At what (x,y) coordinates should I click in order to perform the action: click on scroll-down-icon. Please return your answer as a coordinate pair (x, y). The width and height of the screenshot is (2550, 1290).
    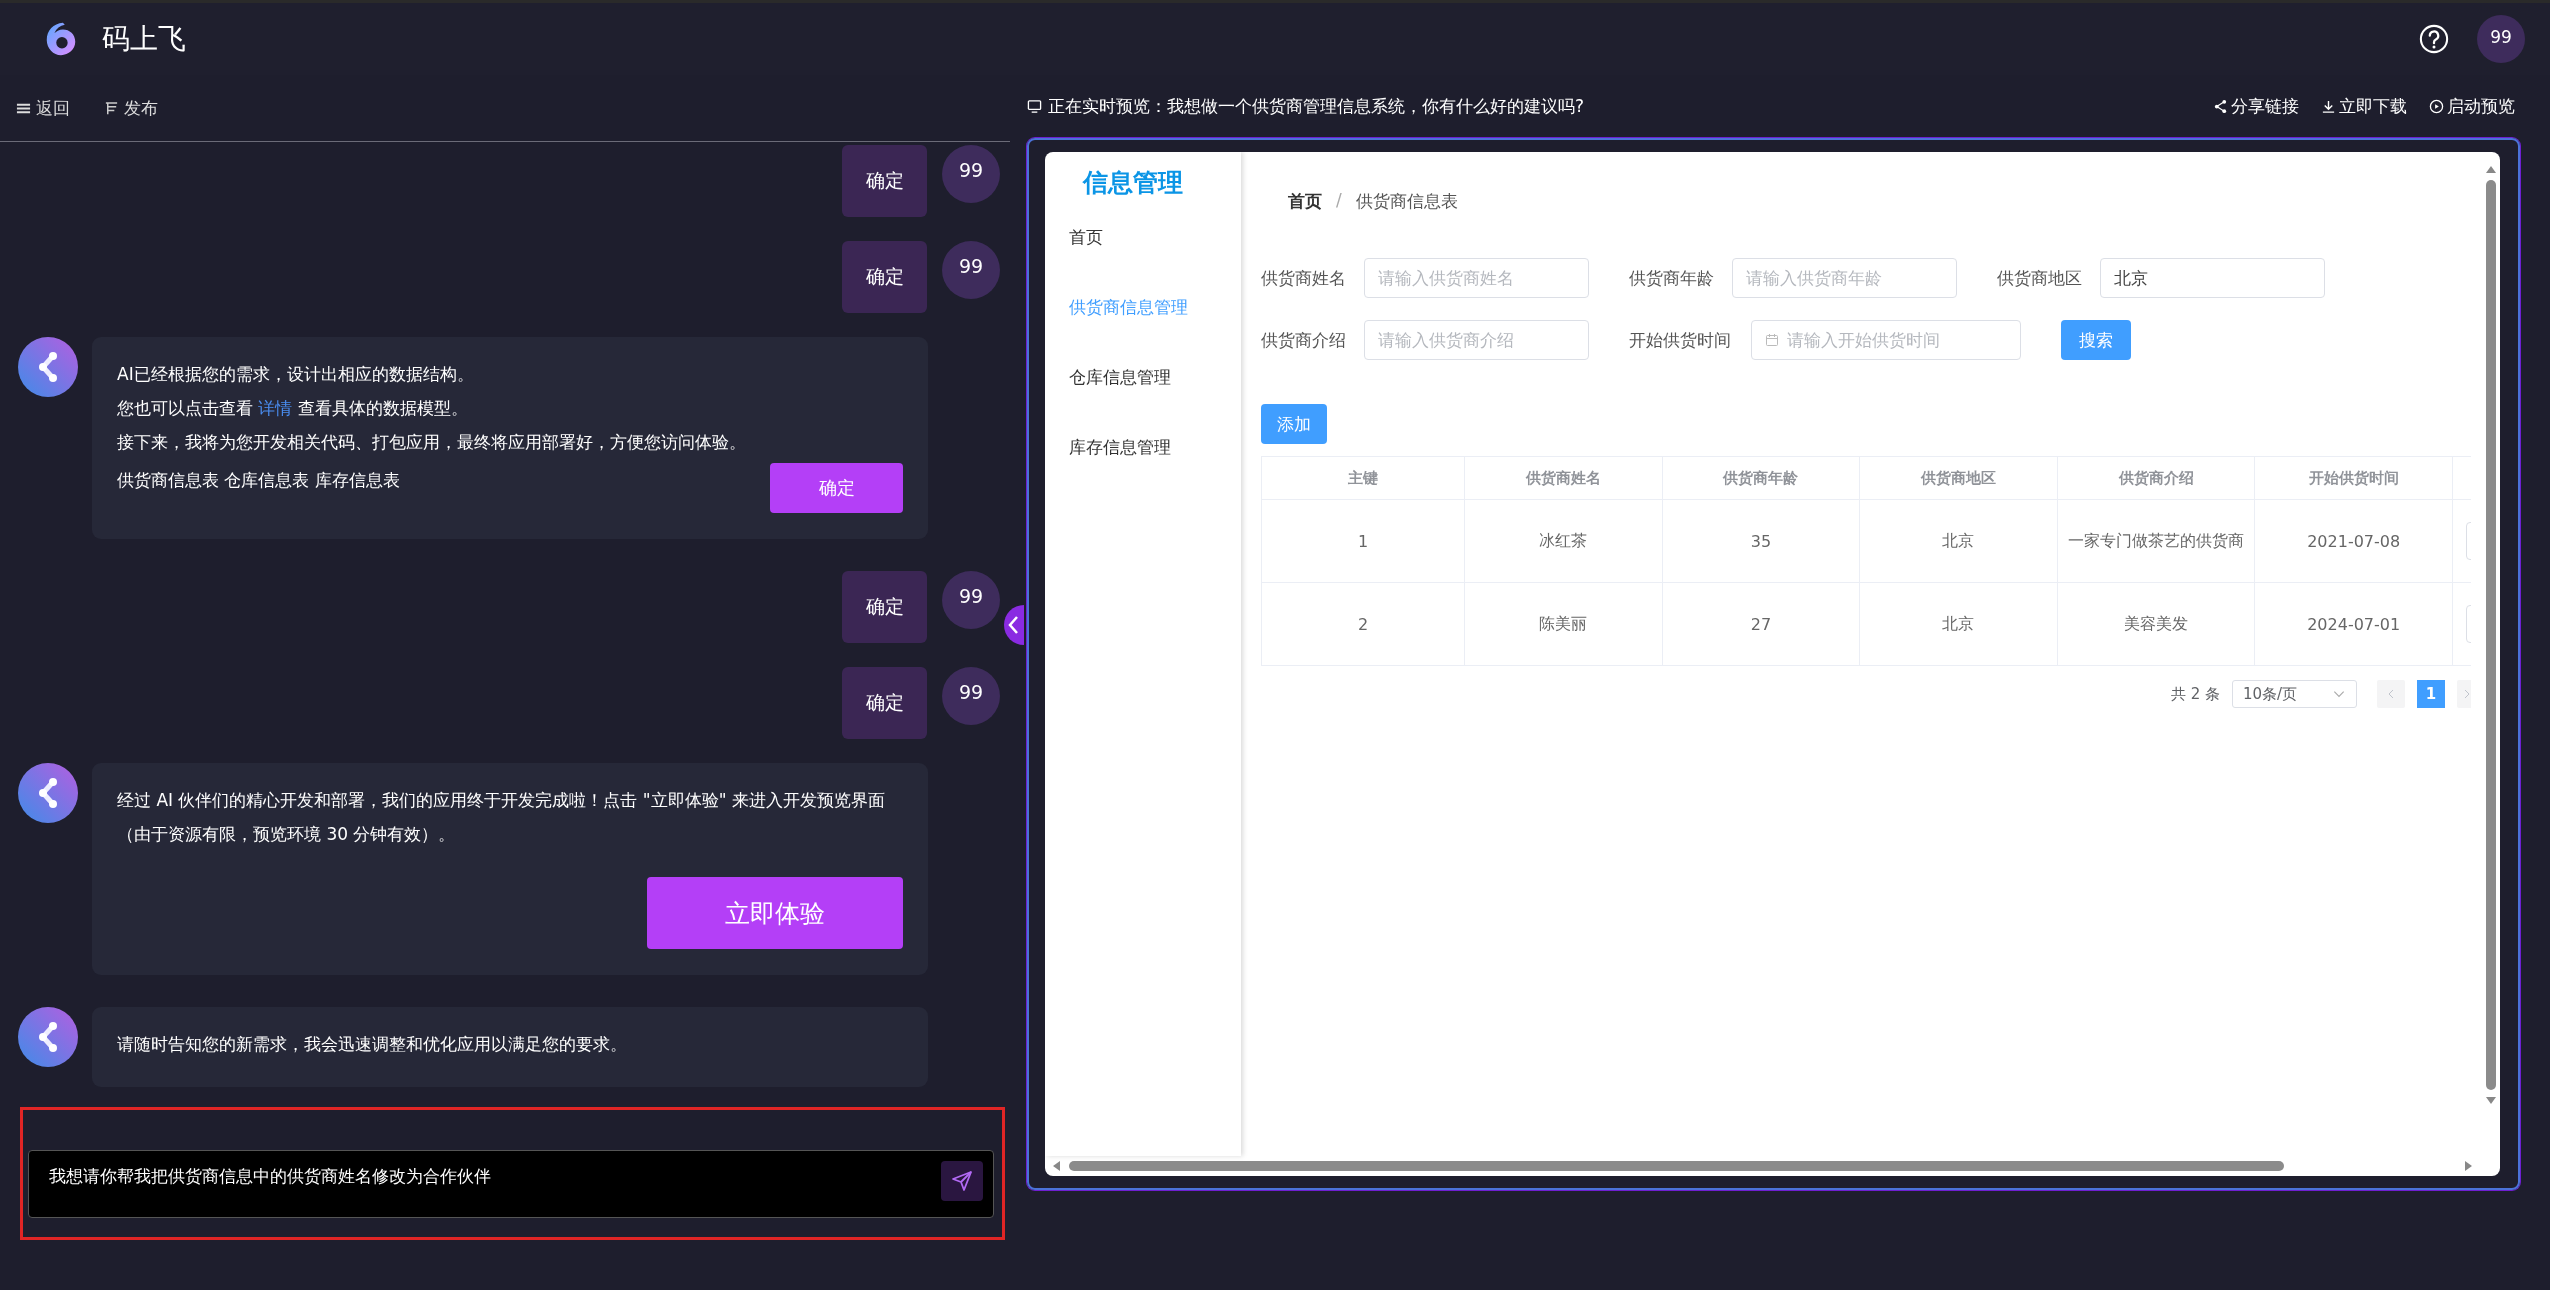
    Looking at the image, I should click on (2491, 1101).